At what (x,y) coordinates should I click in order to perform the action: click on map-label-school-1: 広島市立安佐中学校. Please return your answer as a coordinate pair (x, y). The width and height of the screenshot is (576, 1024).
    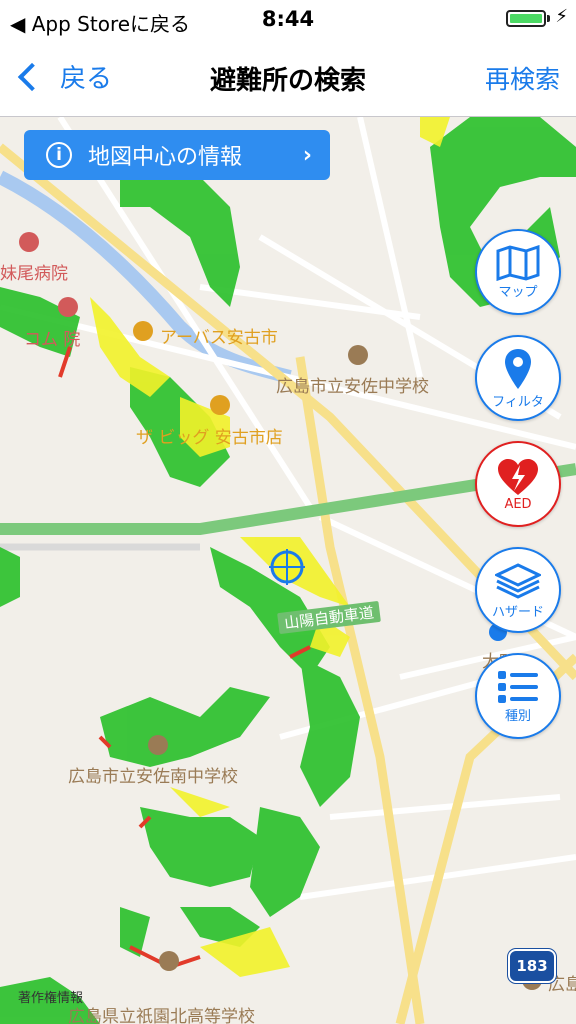
    Looking at the image, I should click on (352, 387).